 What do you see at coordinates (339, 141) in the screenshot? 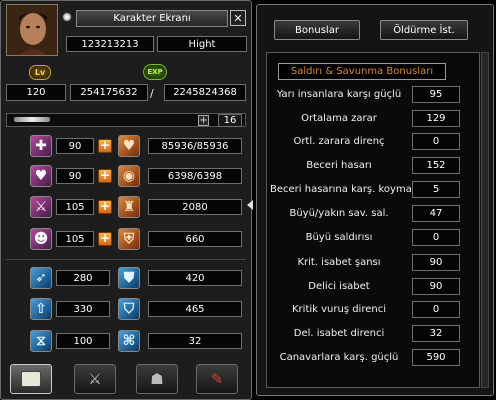
I see `bonus-label: Ortl. zarara direnç` at bounding box center [339, 141].